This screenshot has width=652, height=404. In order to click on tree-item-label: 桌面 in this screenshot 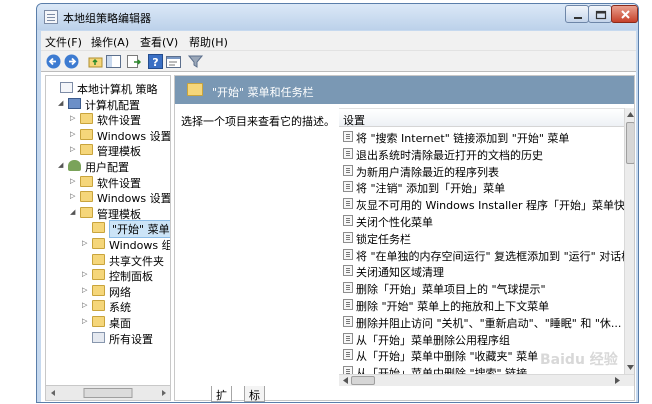, I will do `click(120, 323)`.